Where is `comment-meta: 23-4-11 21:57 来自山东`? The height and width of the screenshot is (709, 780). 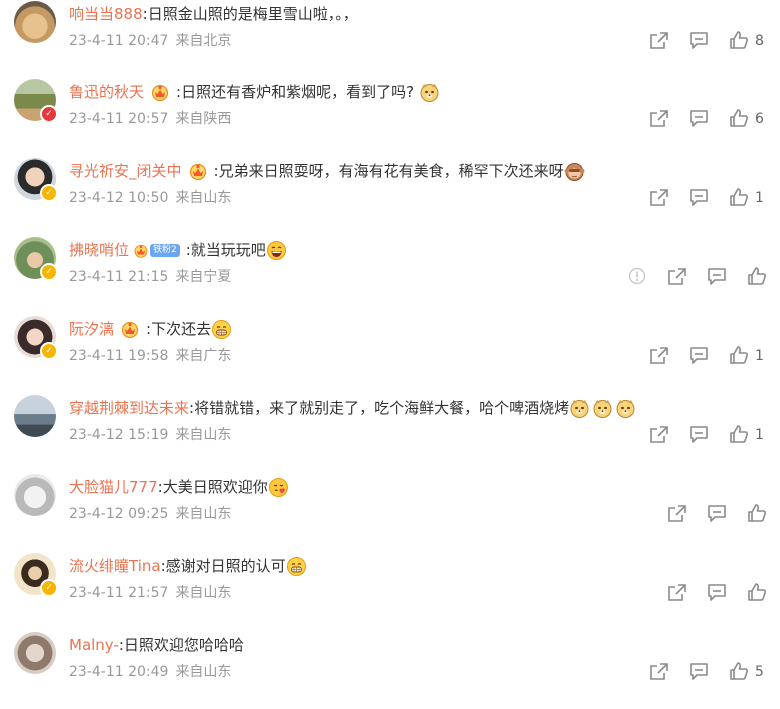 comment-meta: 23-4-11 21:57 来自山东 is located at coordinates (150, 593).